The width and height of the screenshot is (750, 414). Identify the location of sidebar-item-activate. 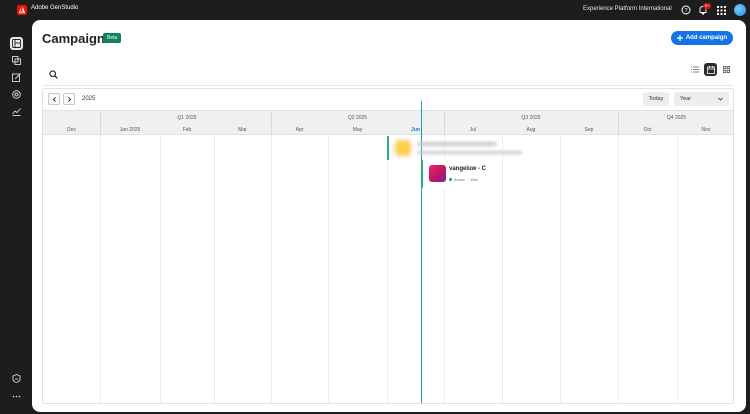
(16, 94).